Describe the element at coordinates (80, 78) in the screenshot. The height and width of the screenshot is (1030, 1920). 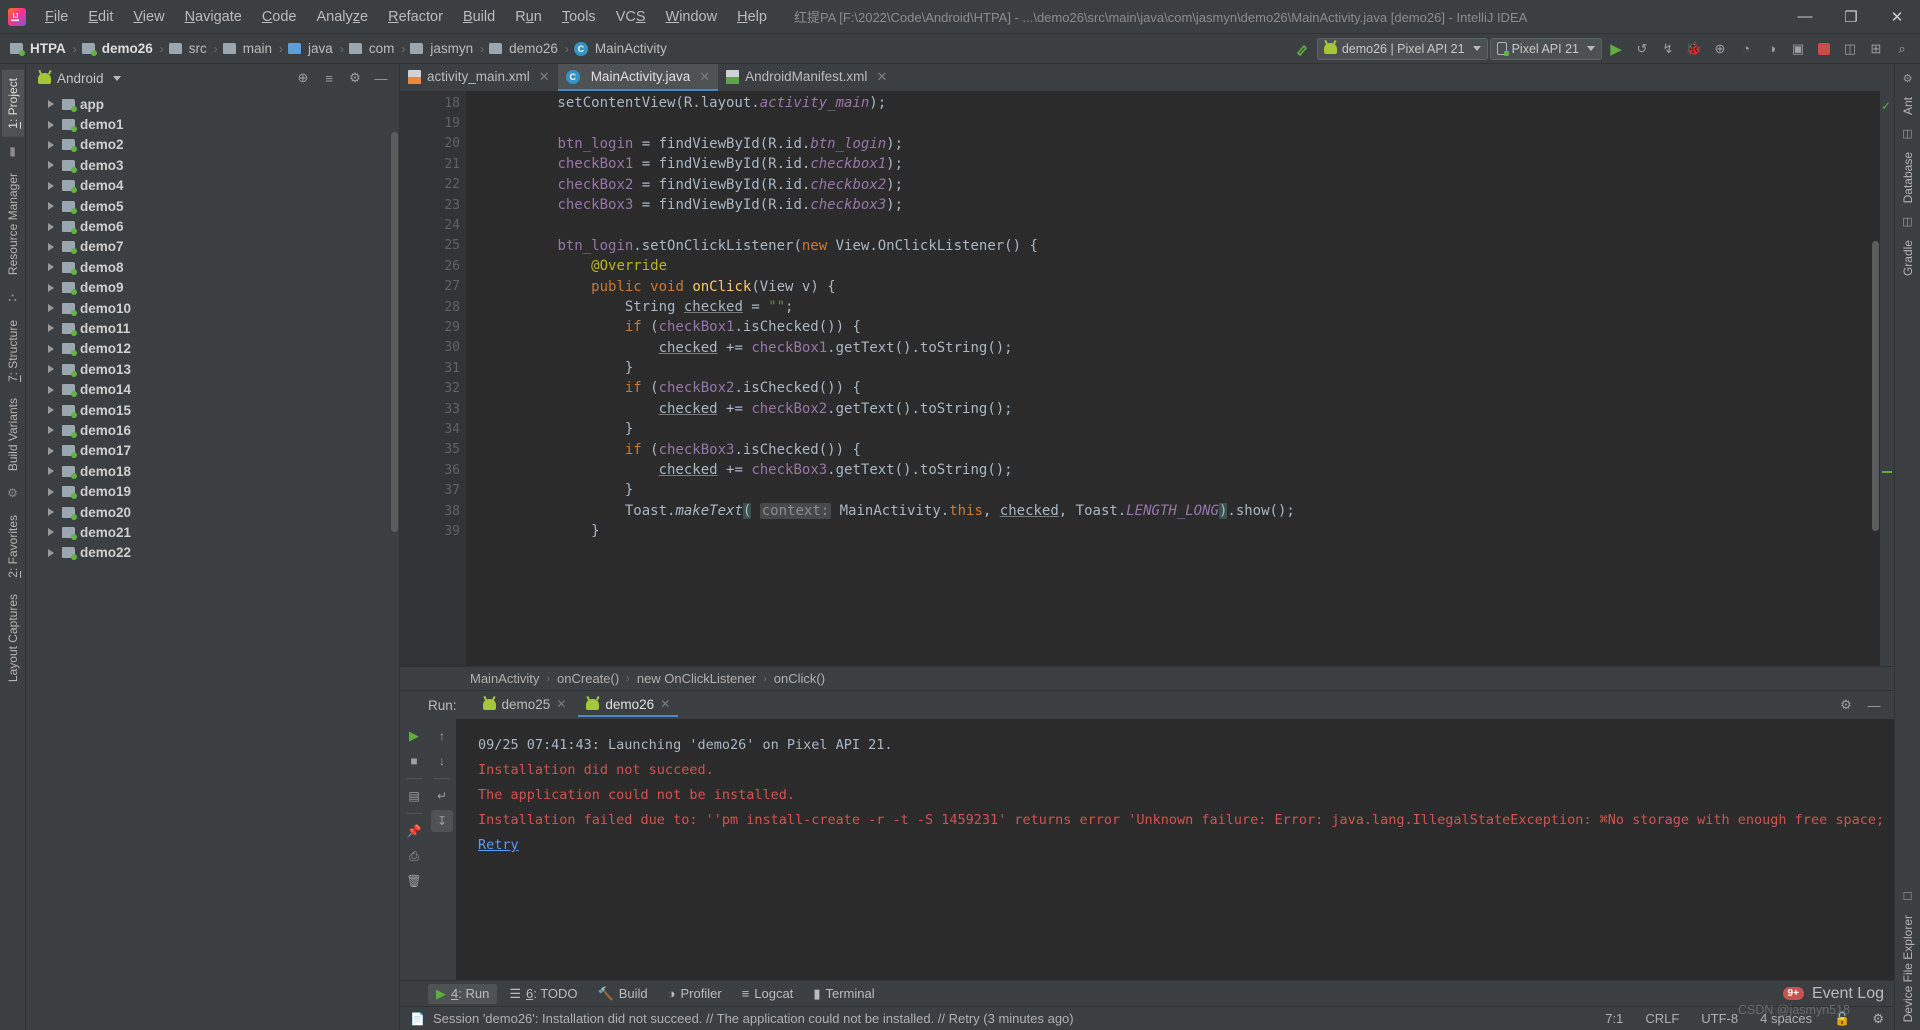
I see `project-view-selector: Android` at that location.